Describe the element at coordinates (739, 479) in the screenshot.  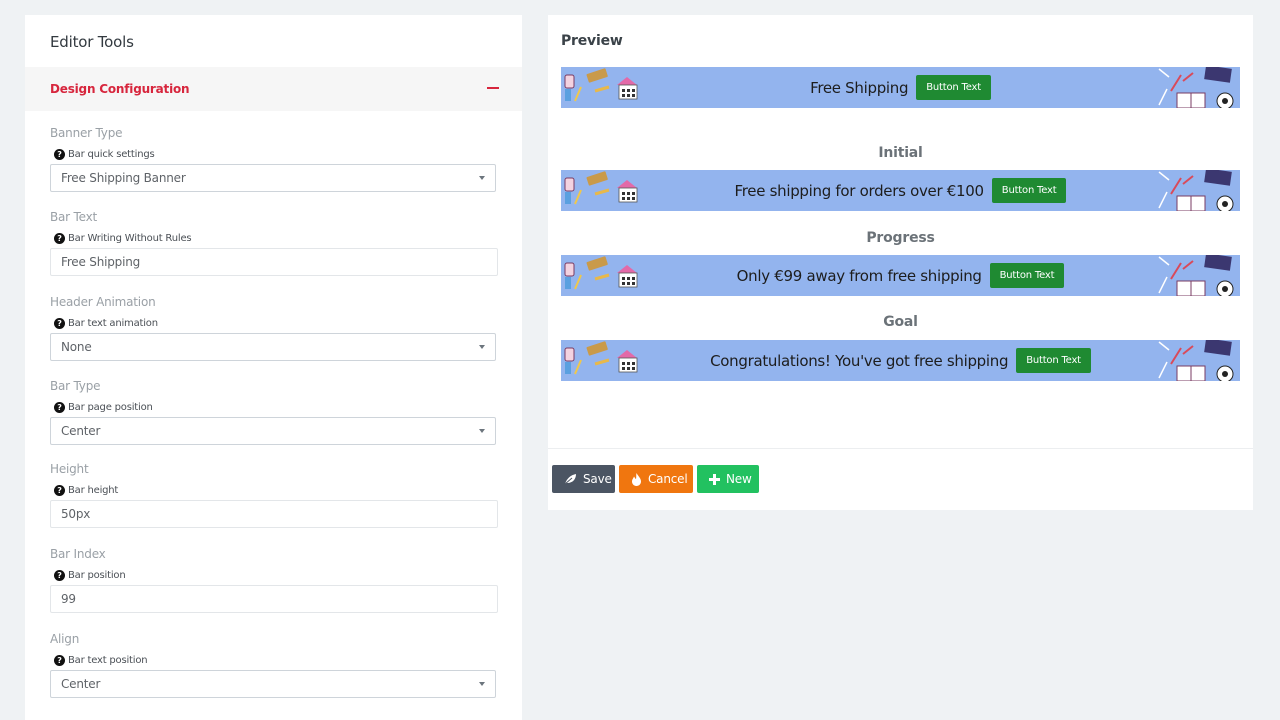
I see `new-label: New` at that location.